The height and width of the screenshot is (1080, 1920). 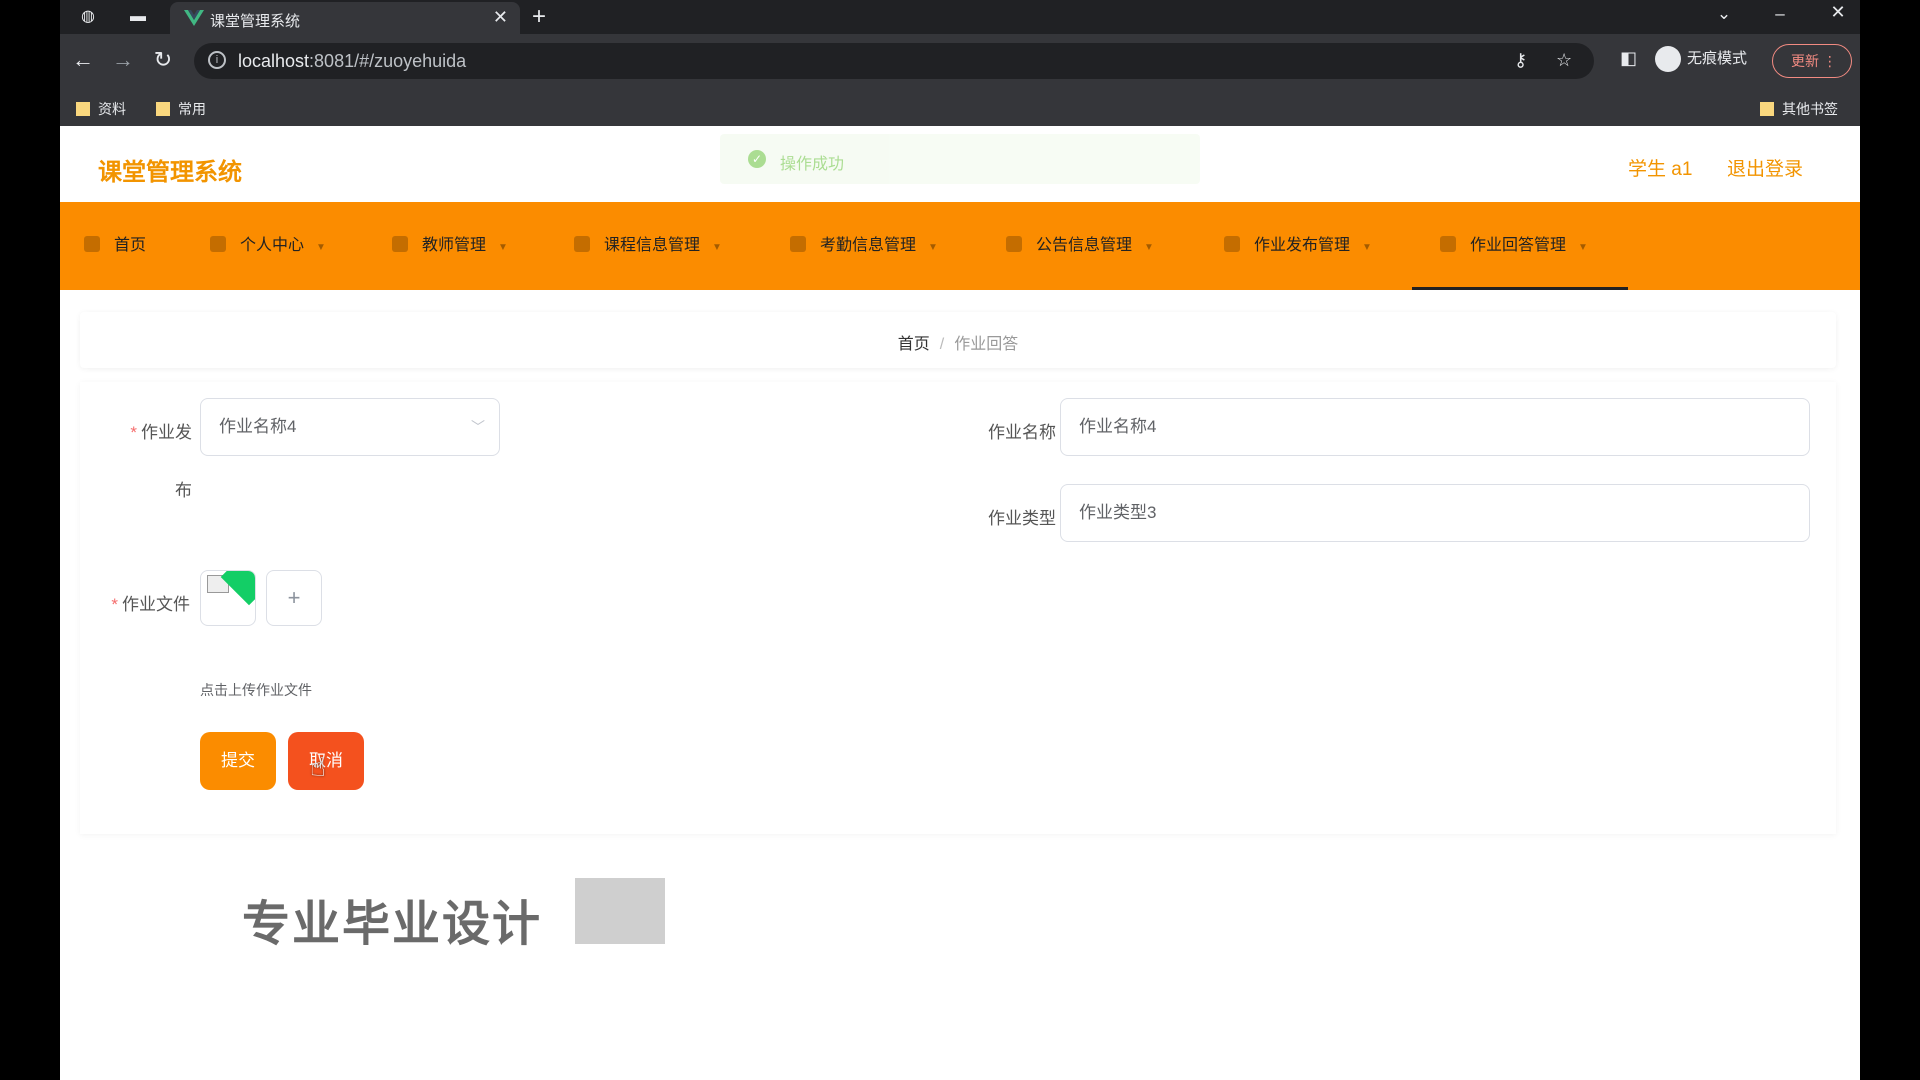 I want to click on tab-active: 课堂管理系统 ✕, so click(x=345, y=18).